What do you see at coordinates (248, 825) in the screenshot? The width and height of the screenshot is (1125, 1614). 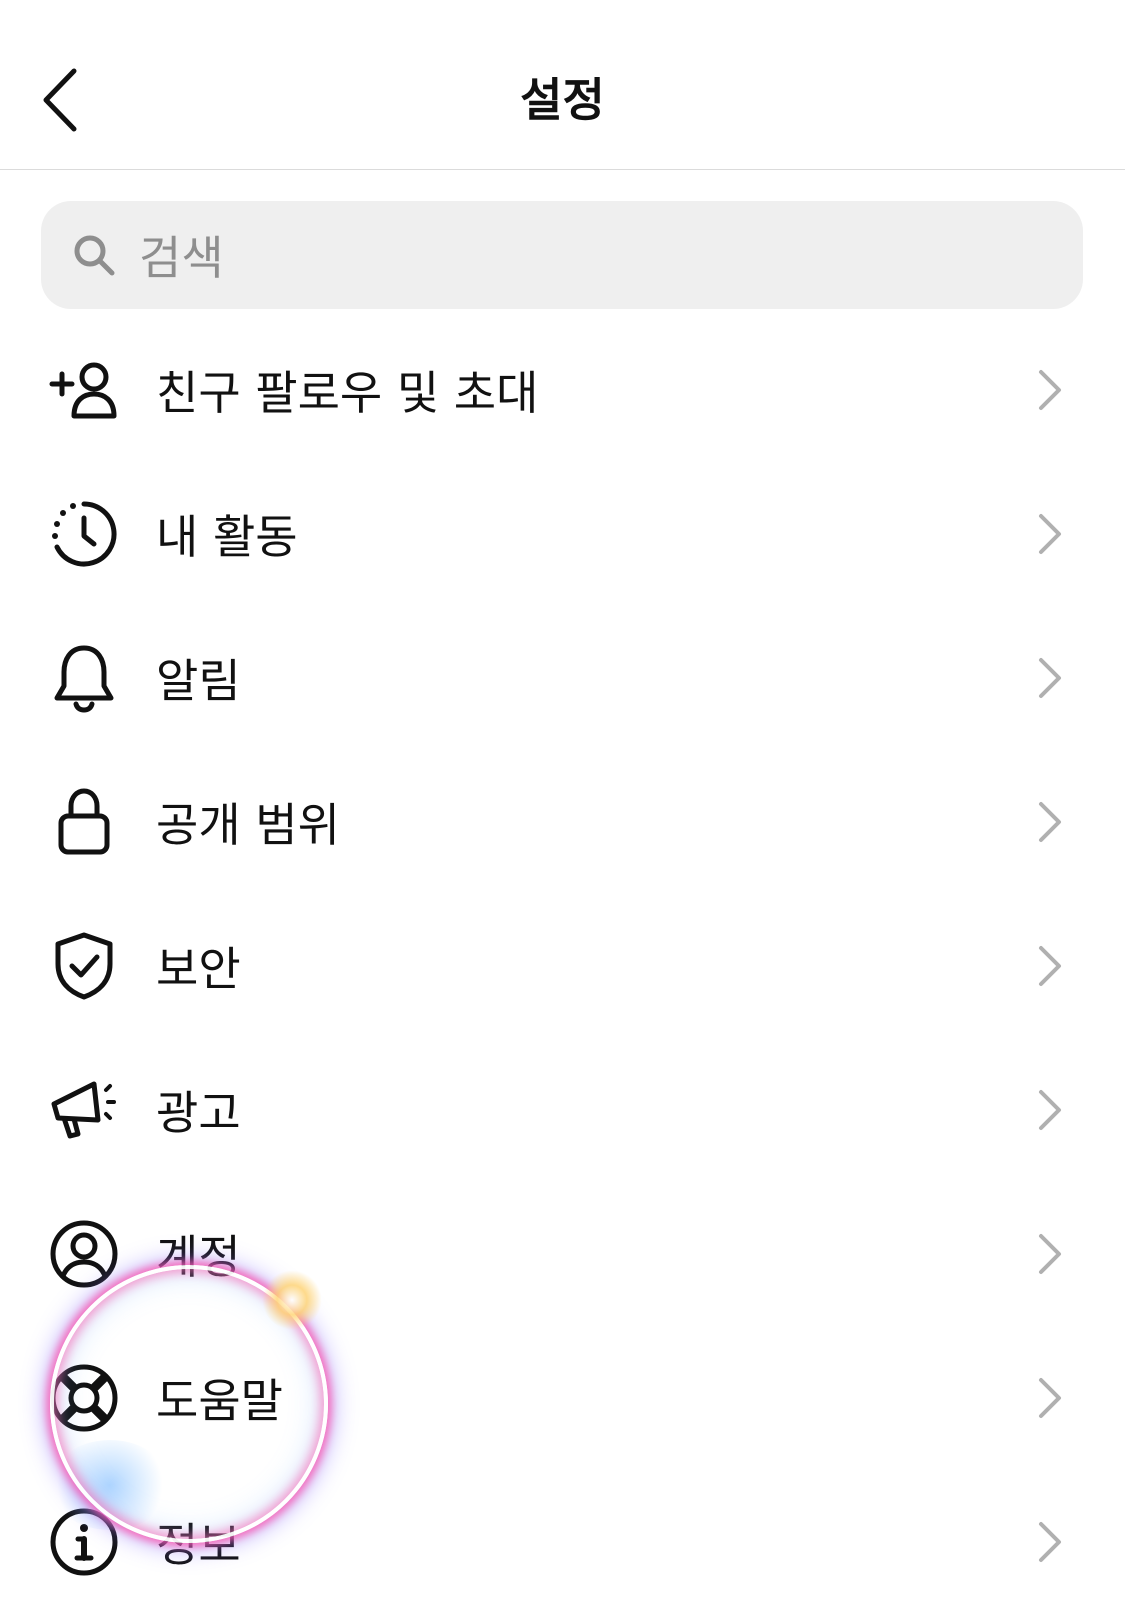 I see `menu-item-label: 공개 범위` at bounding box center [248, 825].